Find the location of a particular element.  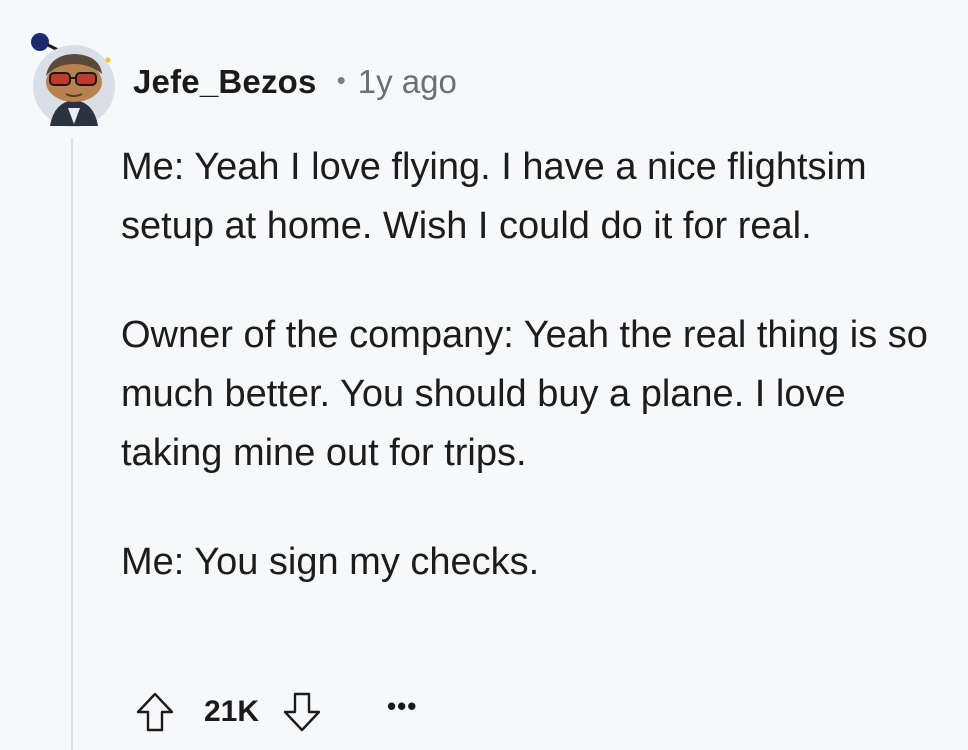

upvote-button is located at coordinates (155, 712).